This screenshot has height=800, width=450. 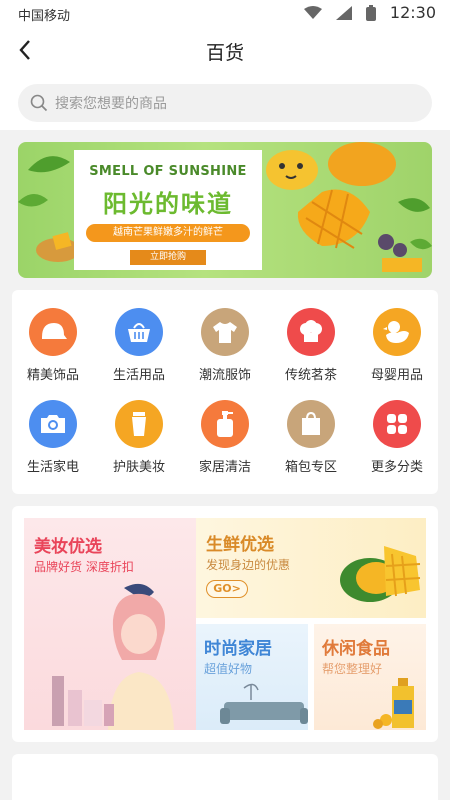 I want to click on banner-card: SMELL OF SUNSHINE 阳光的味道 越南芒果鲜嫩多汁的鲜芒 立即抢购, so click(x=168, y=210).